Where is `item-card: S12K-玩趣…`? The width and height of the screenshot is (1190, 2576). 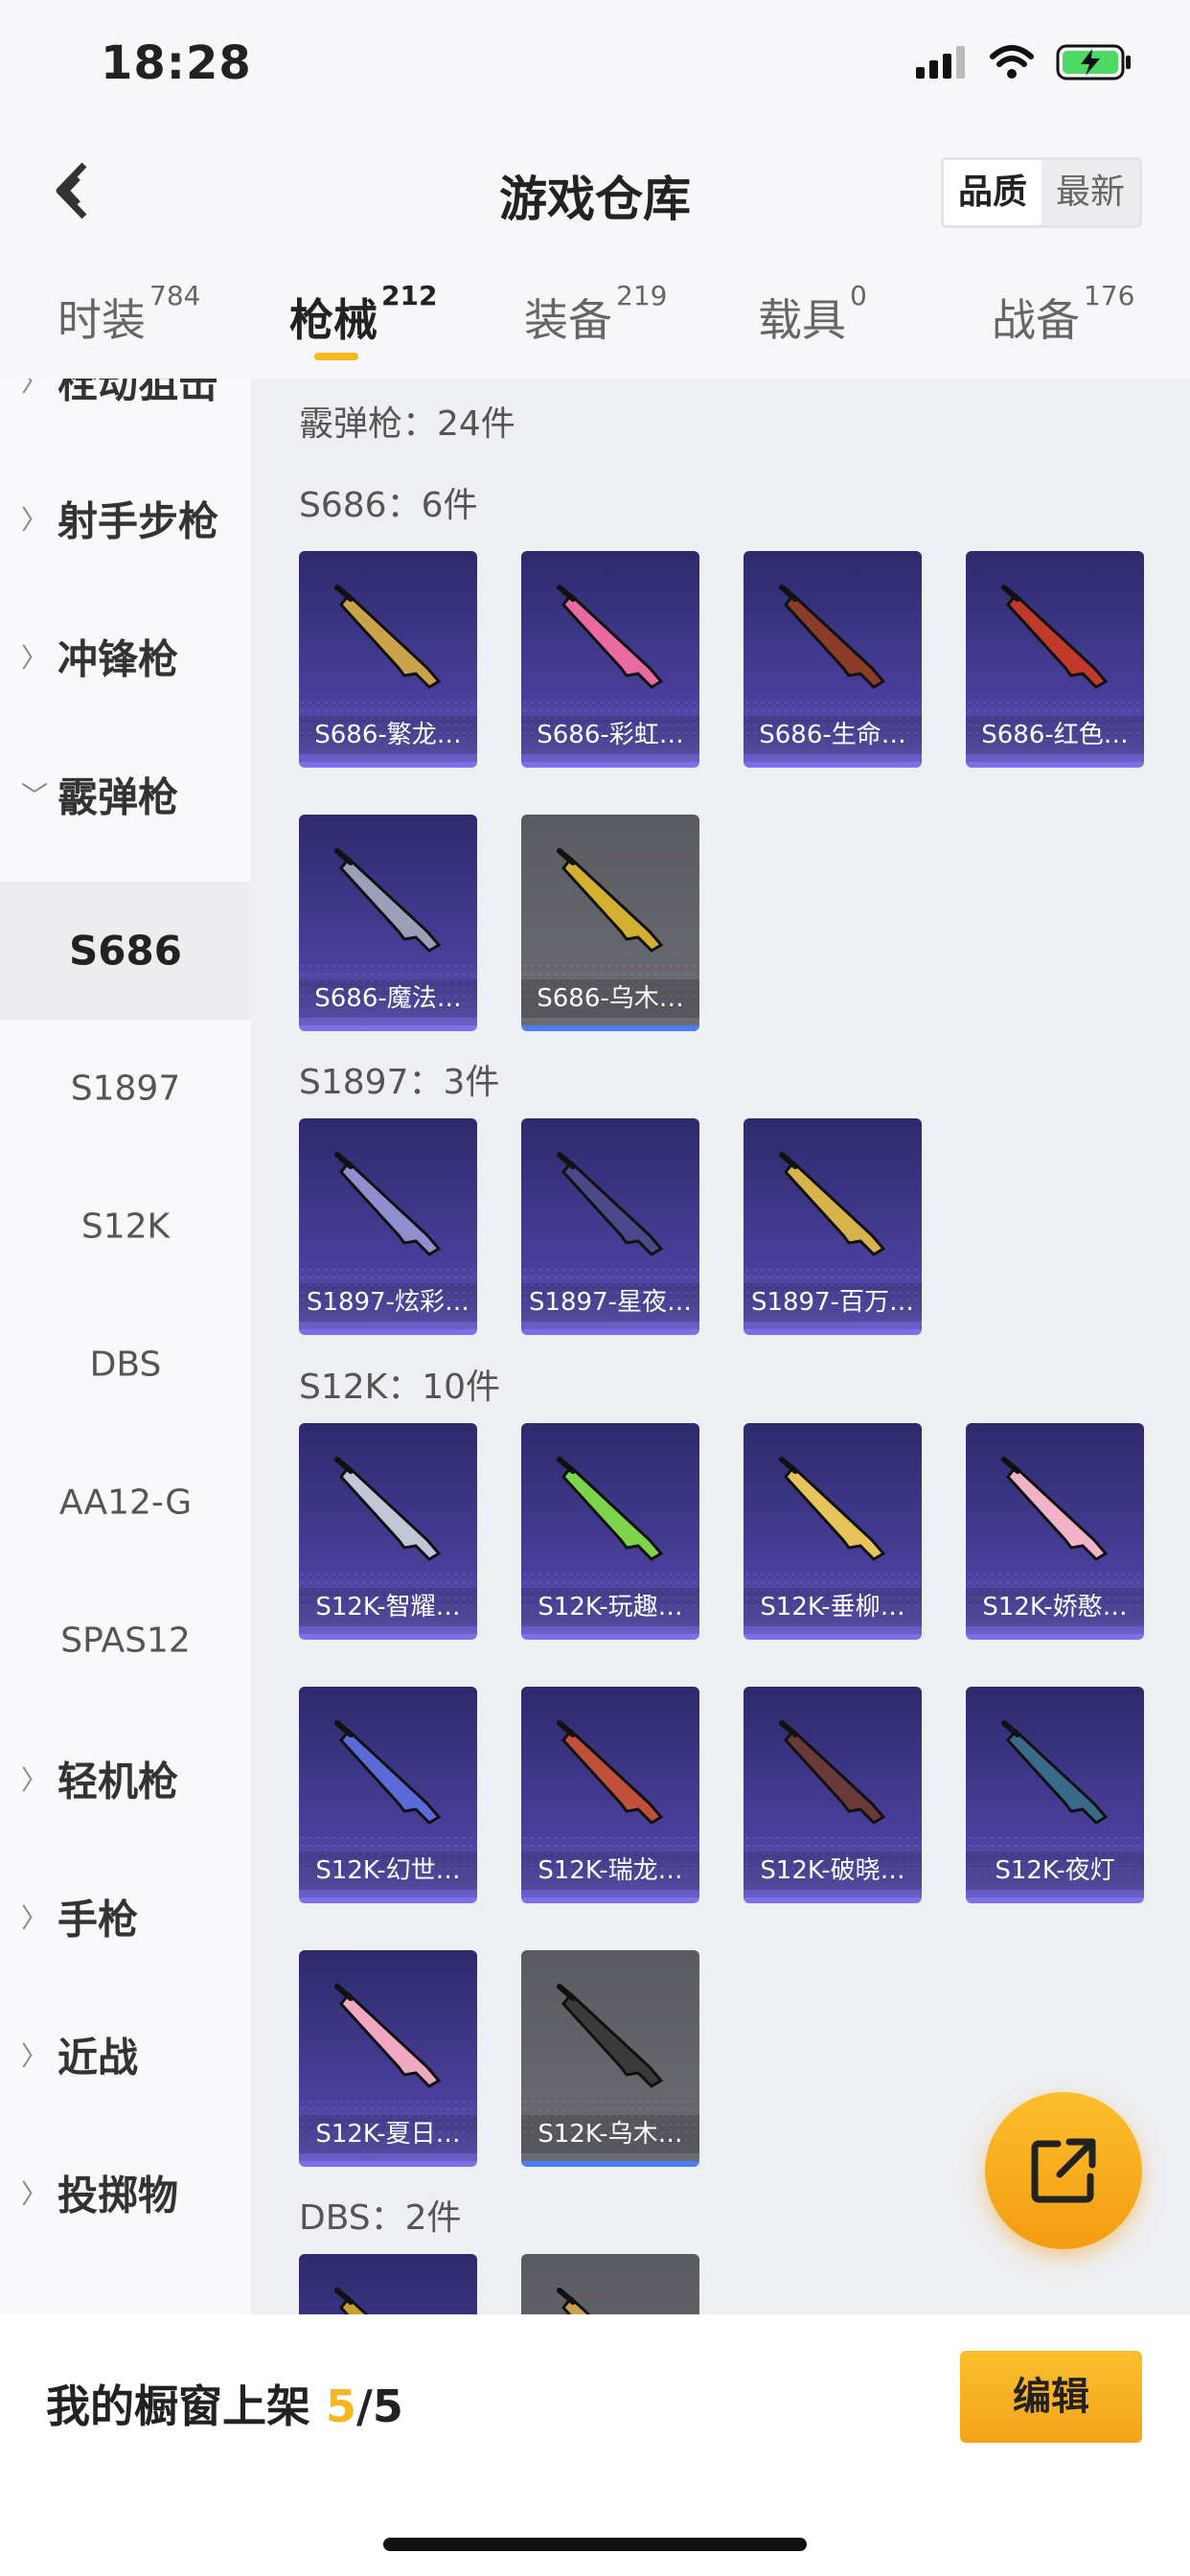 item-card: S12K-玩趣… is located at coordinates (610, 1531).